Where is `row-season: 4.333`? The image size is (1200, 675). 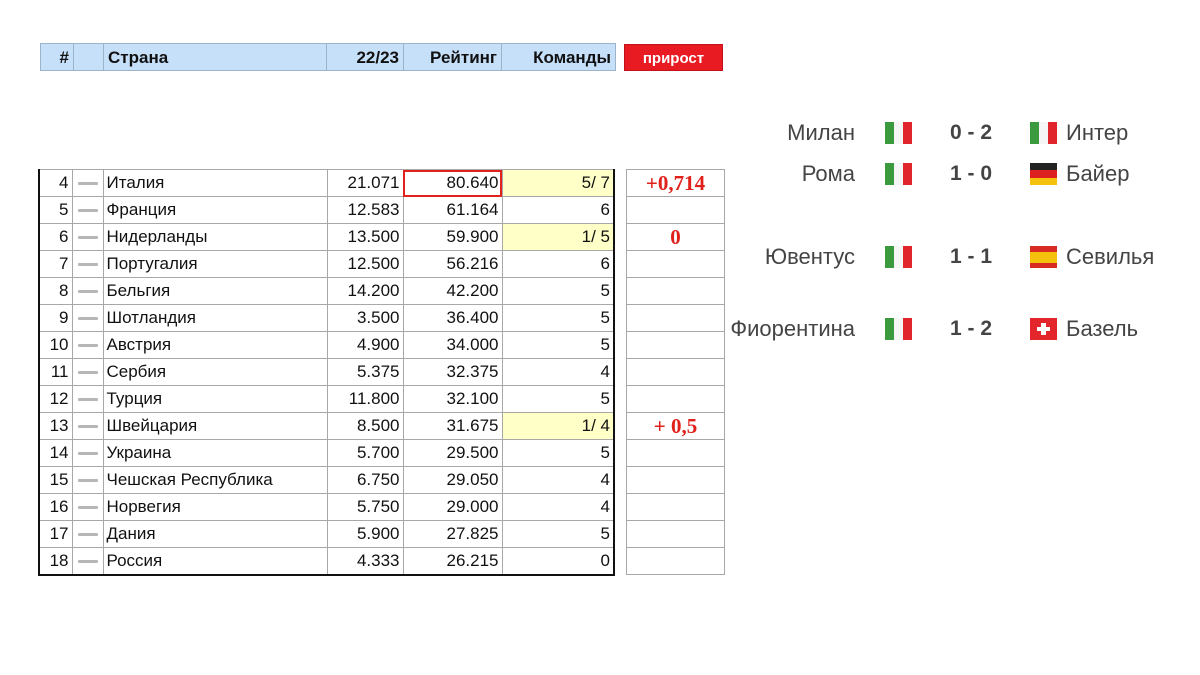
row-season: 4.333 is located at coordinates (365, 561).